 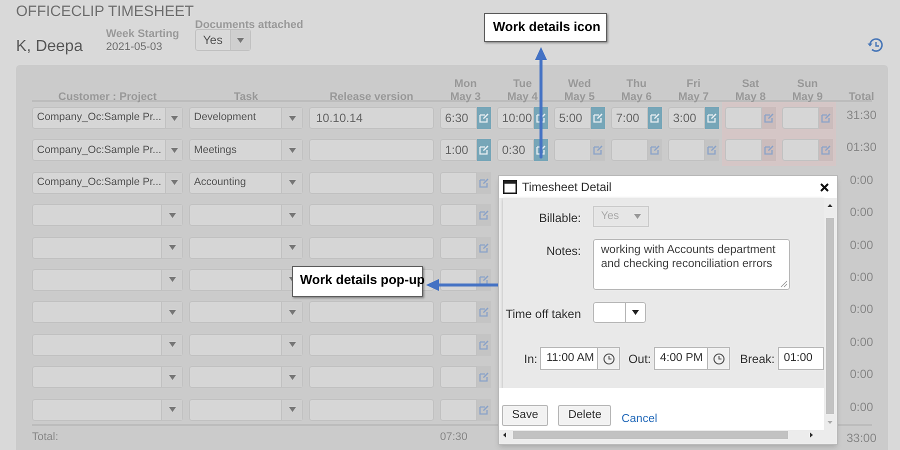 What do you see at coordinates (875, 45) in the screenshot?
I see `history-icon` at bounding box center [875, 45].